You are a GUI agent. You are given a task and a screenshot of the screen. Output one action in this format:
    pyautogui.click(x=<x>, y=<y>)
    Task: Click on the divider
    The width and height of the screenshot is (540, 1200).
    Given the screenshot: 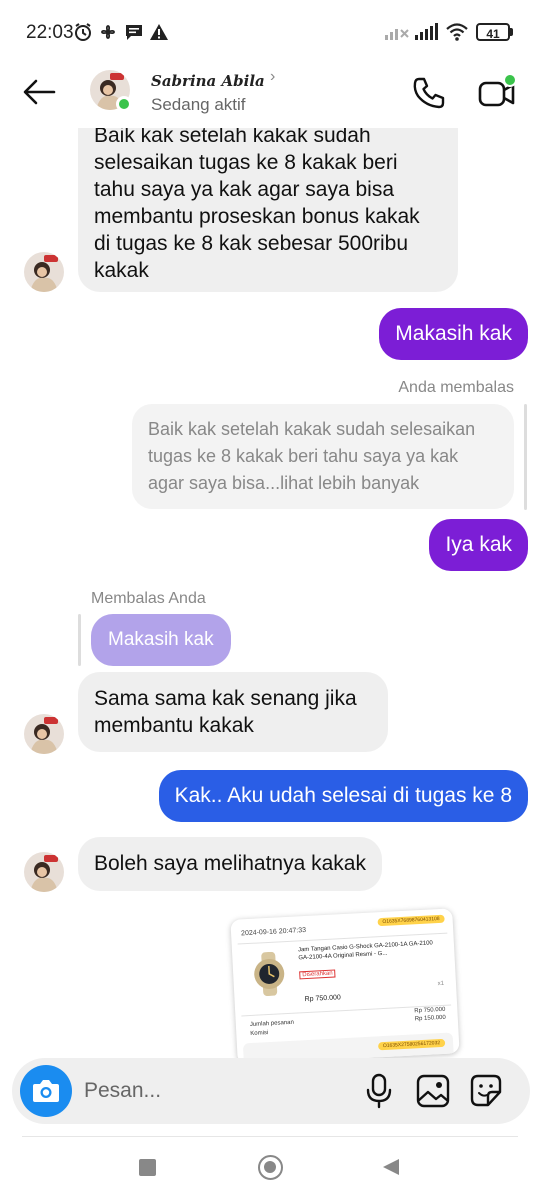 What is the action you would take?
    pyautogui.click(x=270, y=1136)
    